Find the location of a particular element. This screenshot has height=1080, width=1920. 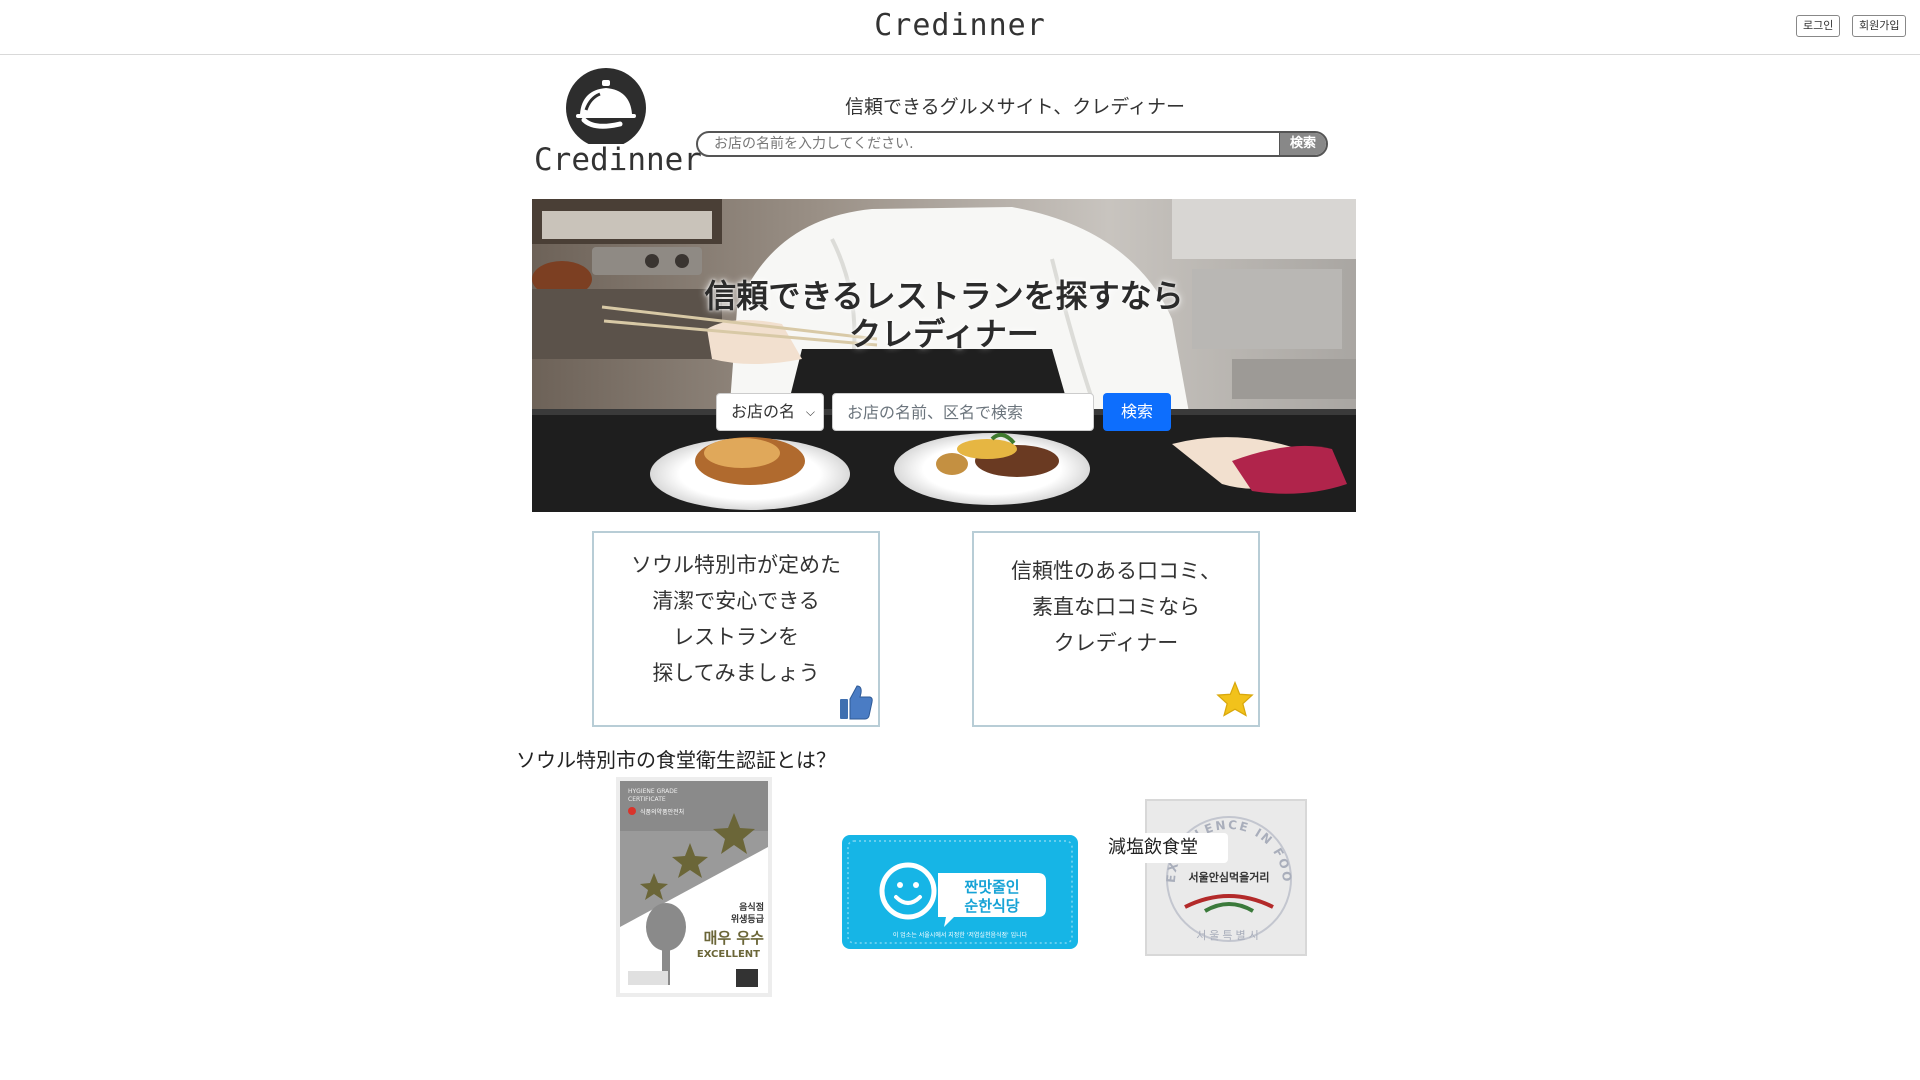

seal-center-text: 서울안심먹을거리 is located at coordinates (1229, 877).